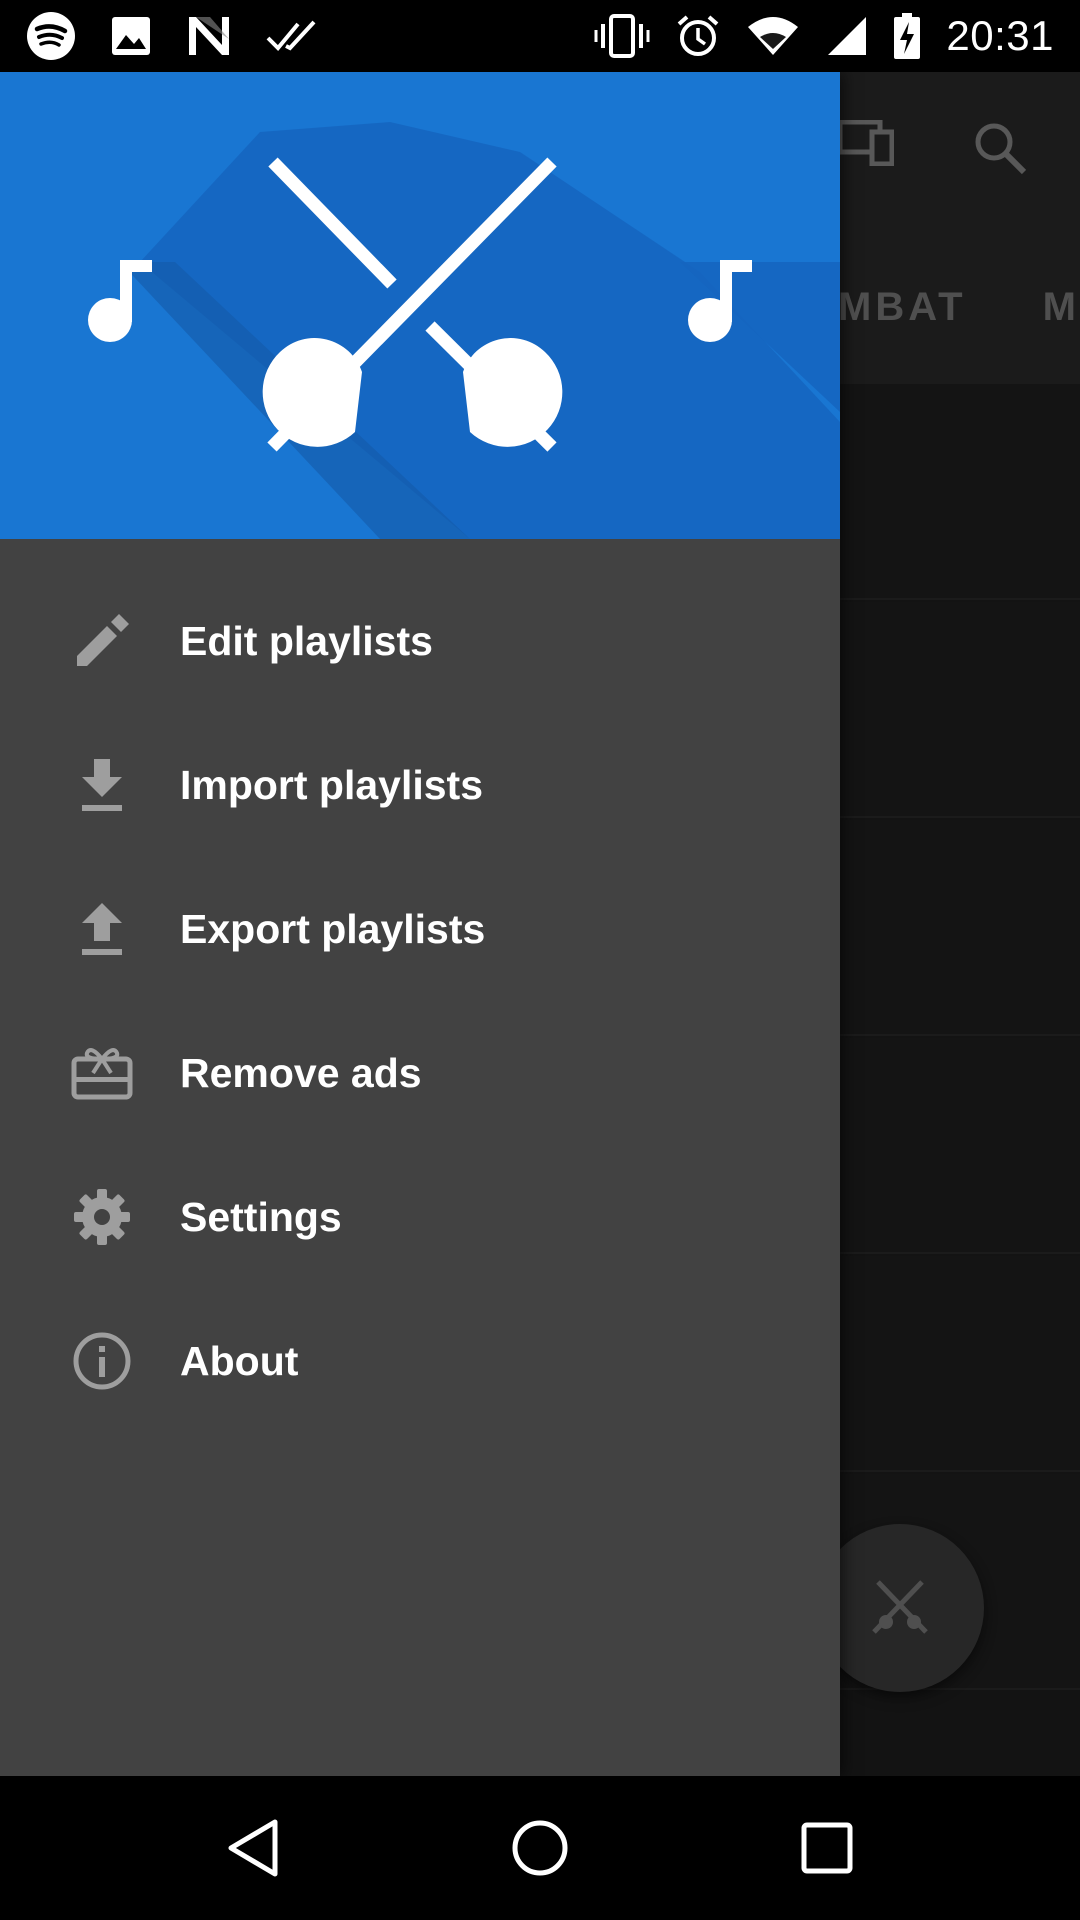 The image size is (1080, 1920). I want to click on upload-icon, so click(102, 929).